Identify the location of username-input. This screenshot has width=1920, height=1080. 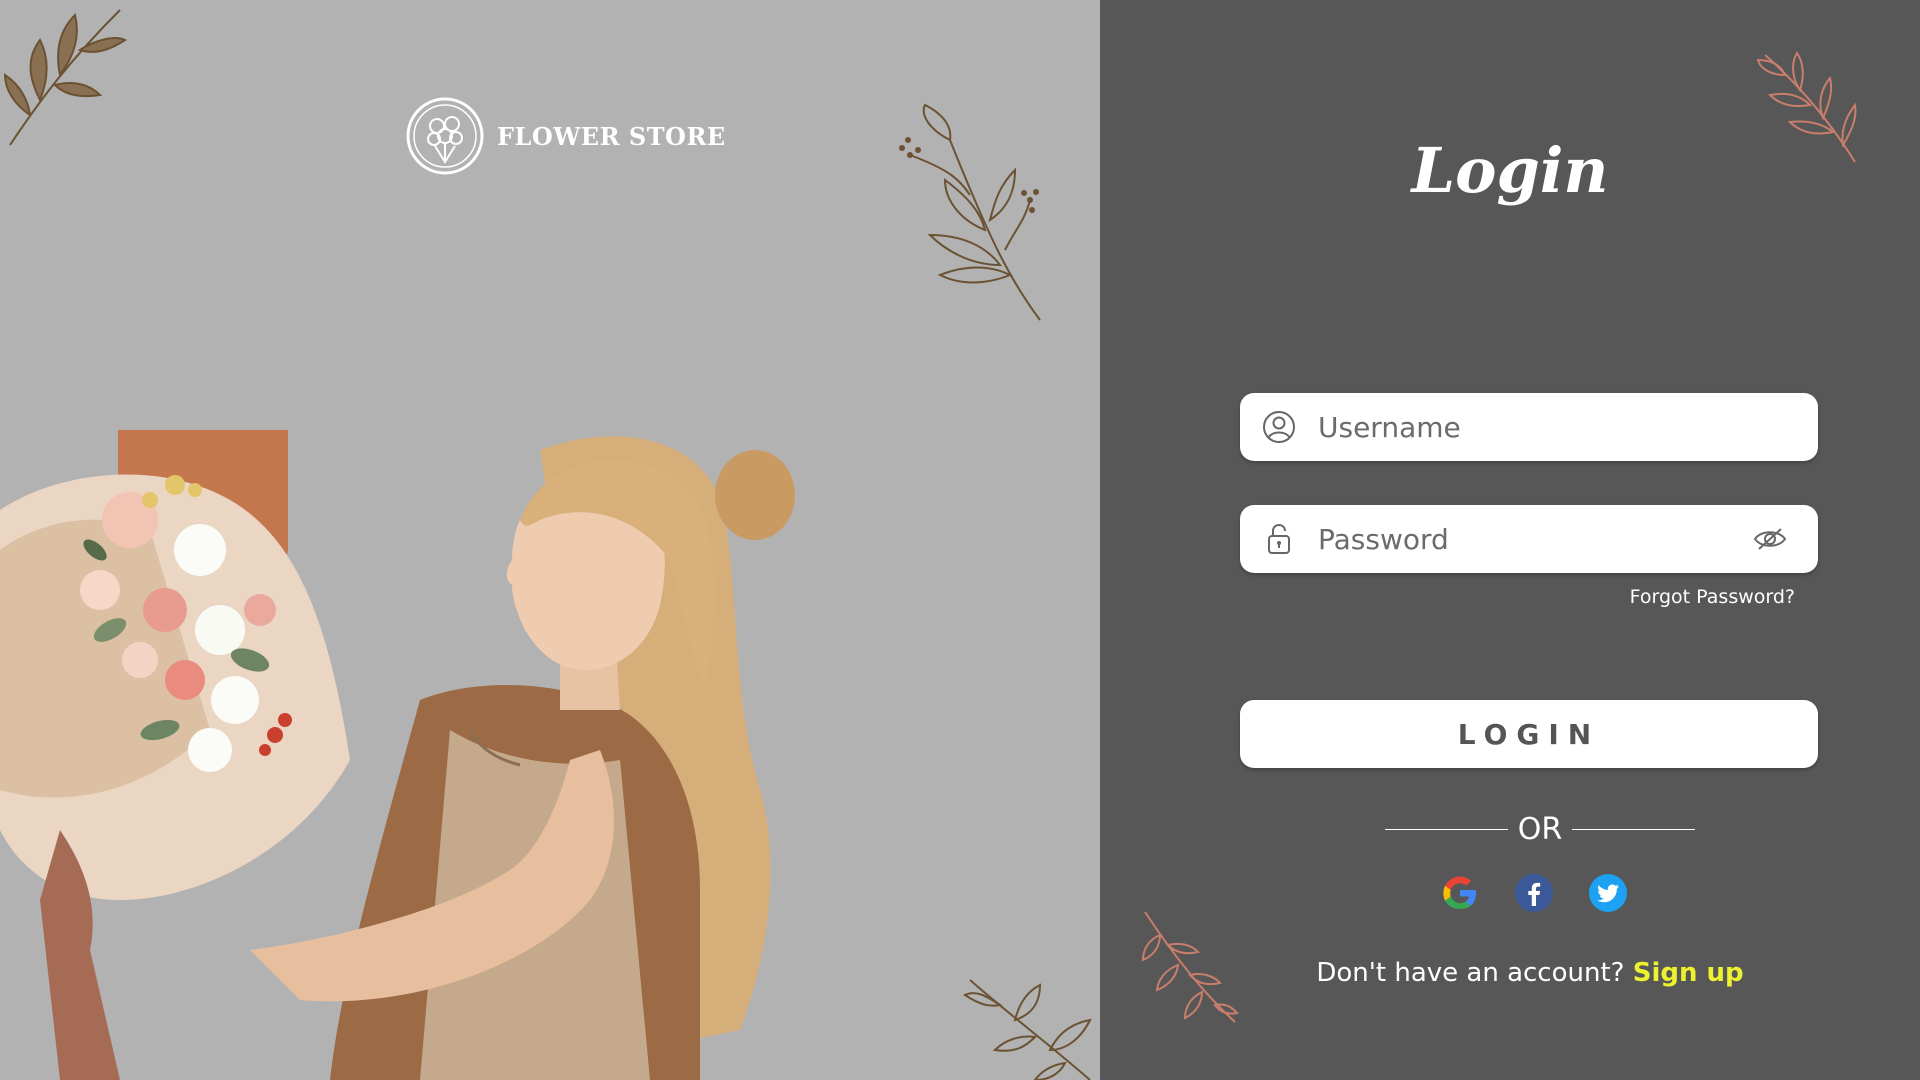
(1568, 427).